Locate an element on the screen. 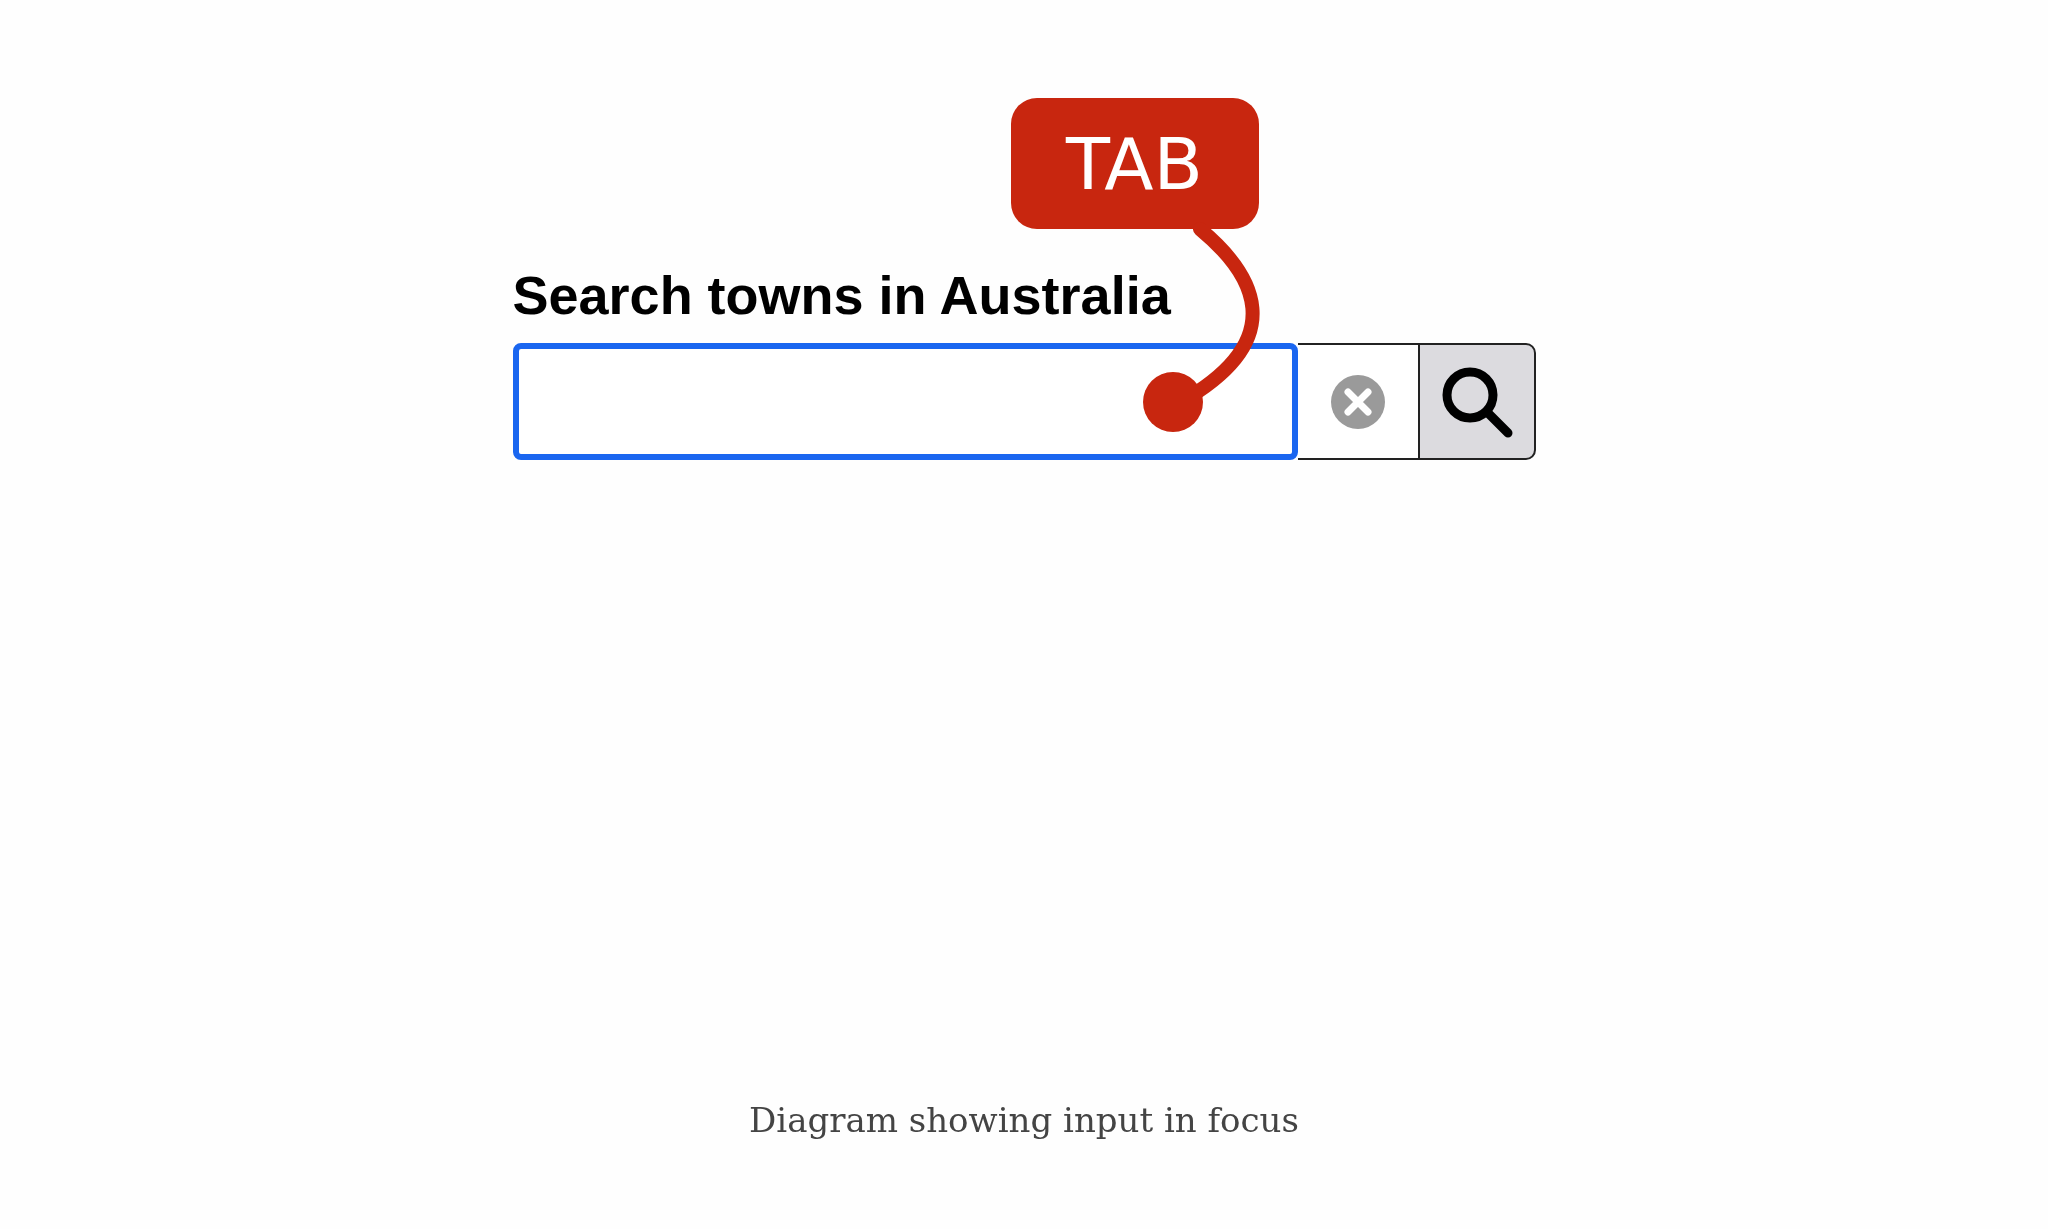 The height and width of the screenshot is (1229, 2048). clear-button is located at coordinates (1357, 401).